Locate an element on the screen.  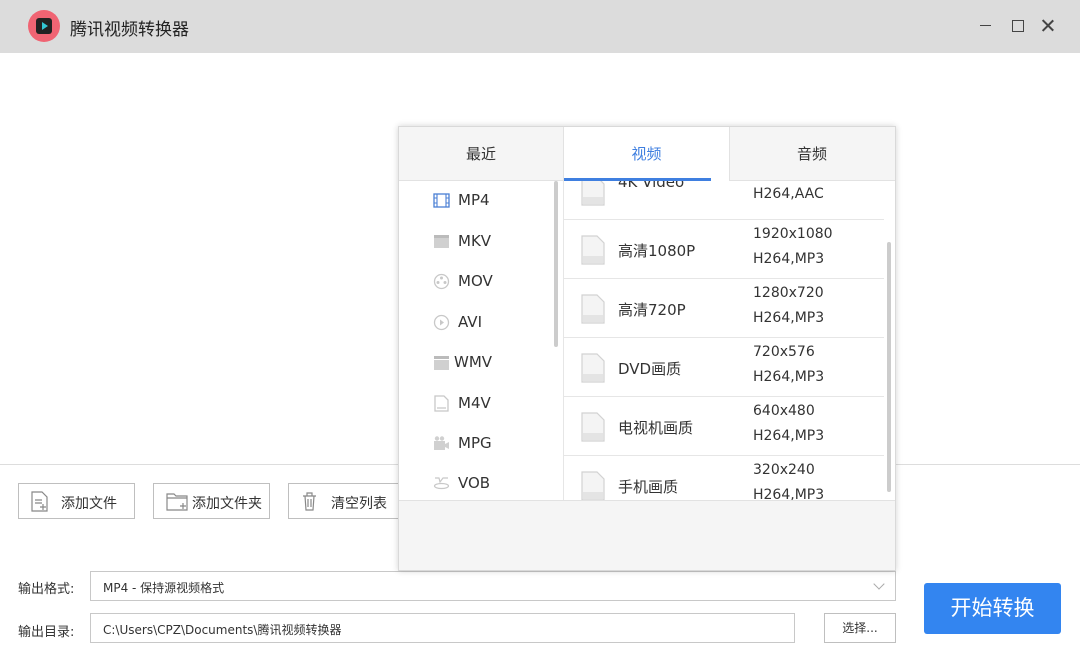
format-item-avi: AVI is located at coordinates (493, 323).